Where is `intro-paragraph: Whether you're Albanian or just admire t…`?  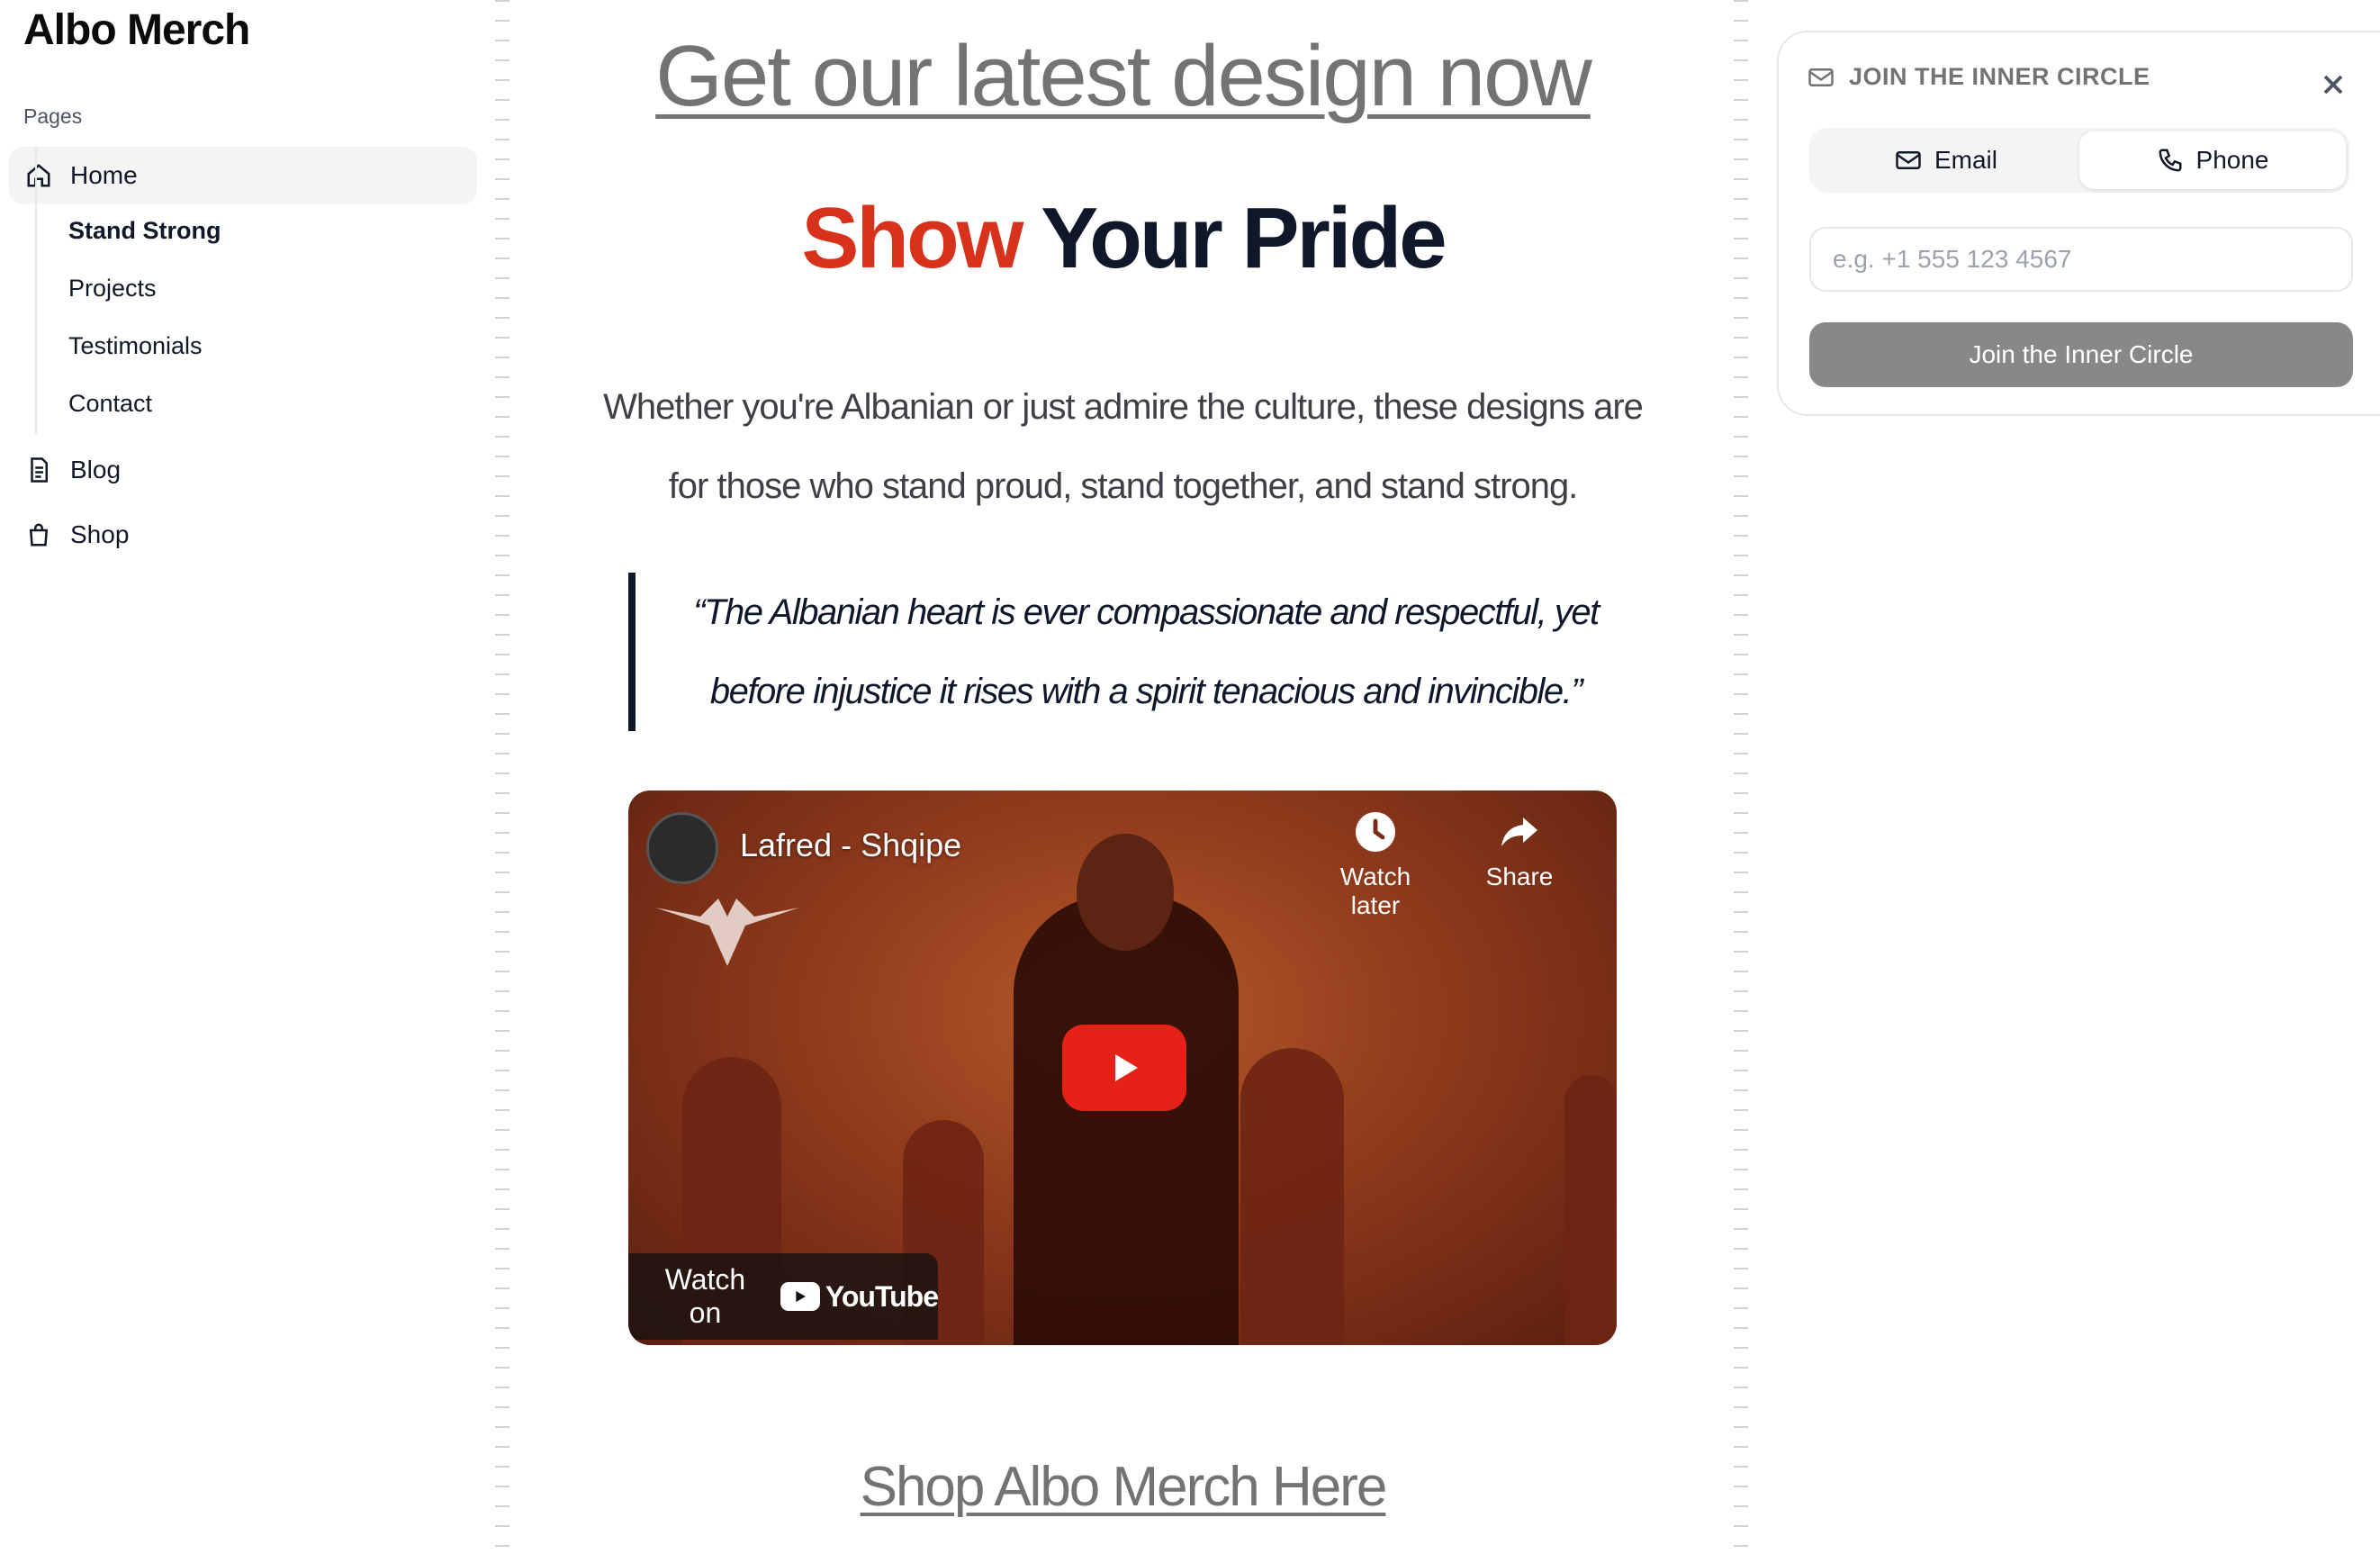
intro-paragraph: Whether you're Albanian or just admire t… is located at coordinates (1124, 446).